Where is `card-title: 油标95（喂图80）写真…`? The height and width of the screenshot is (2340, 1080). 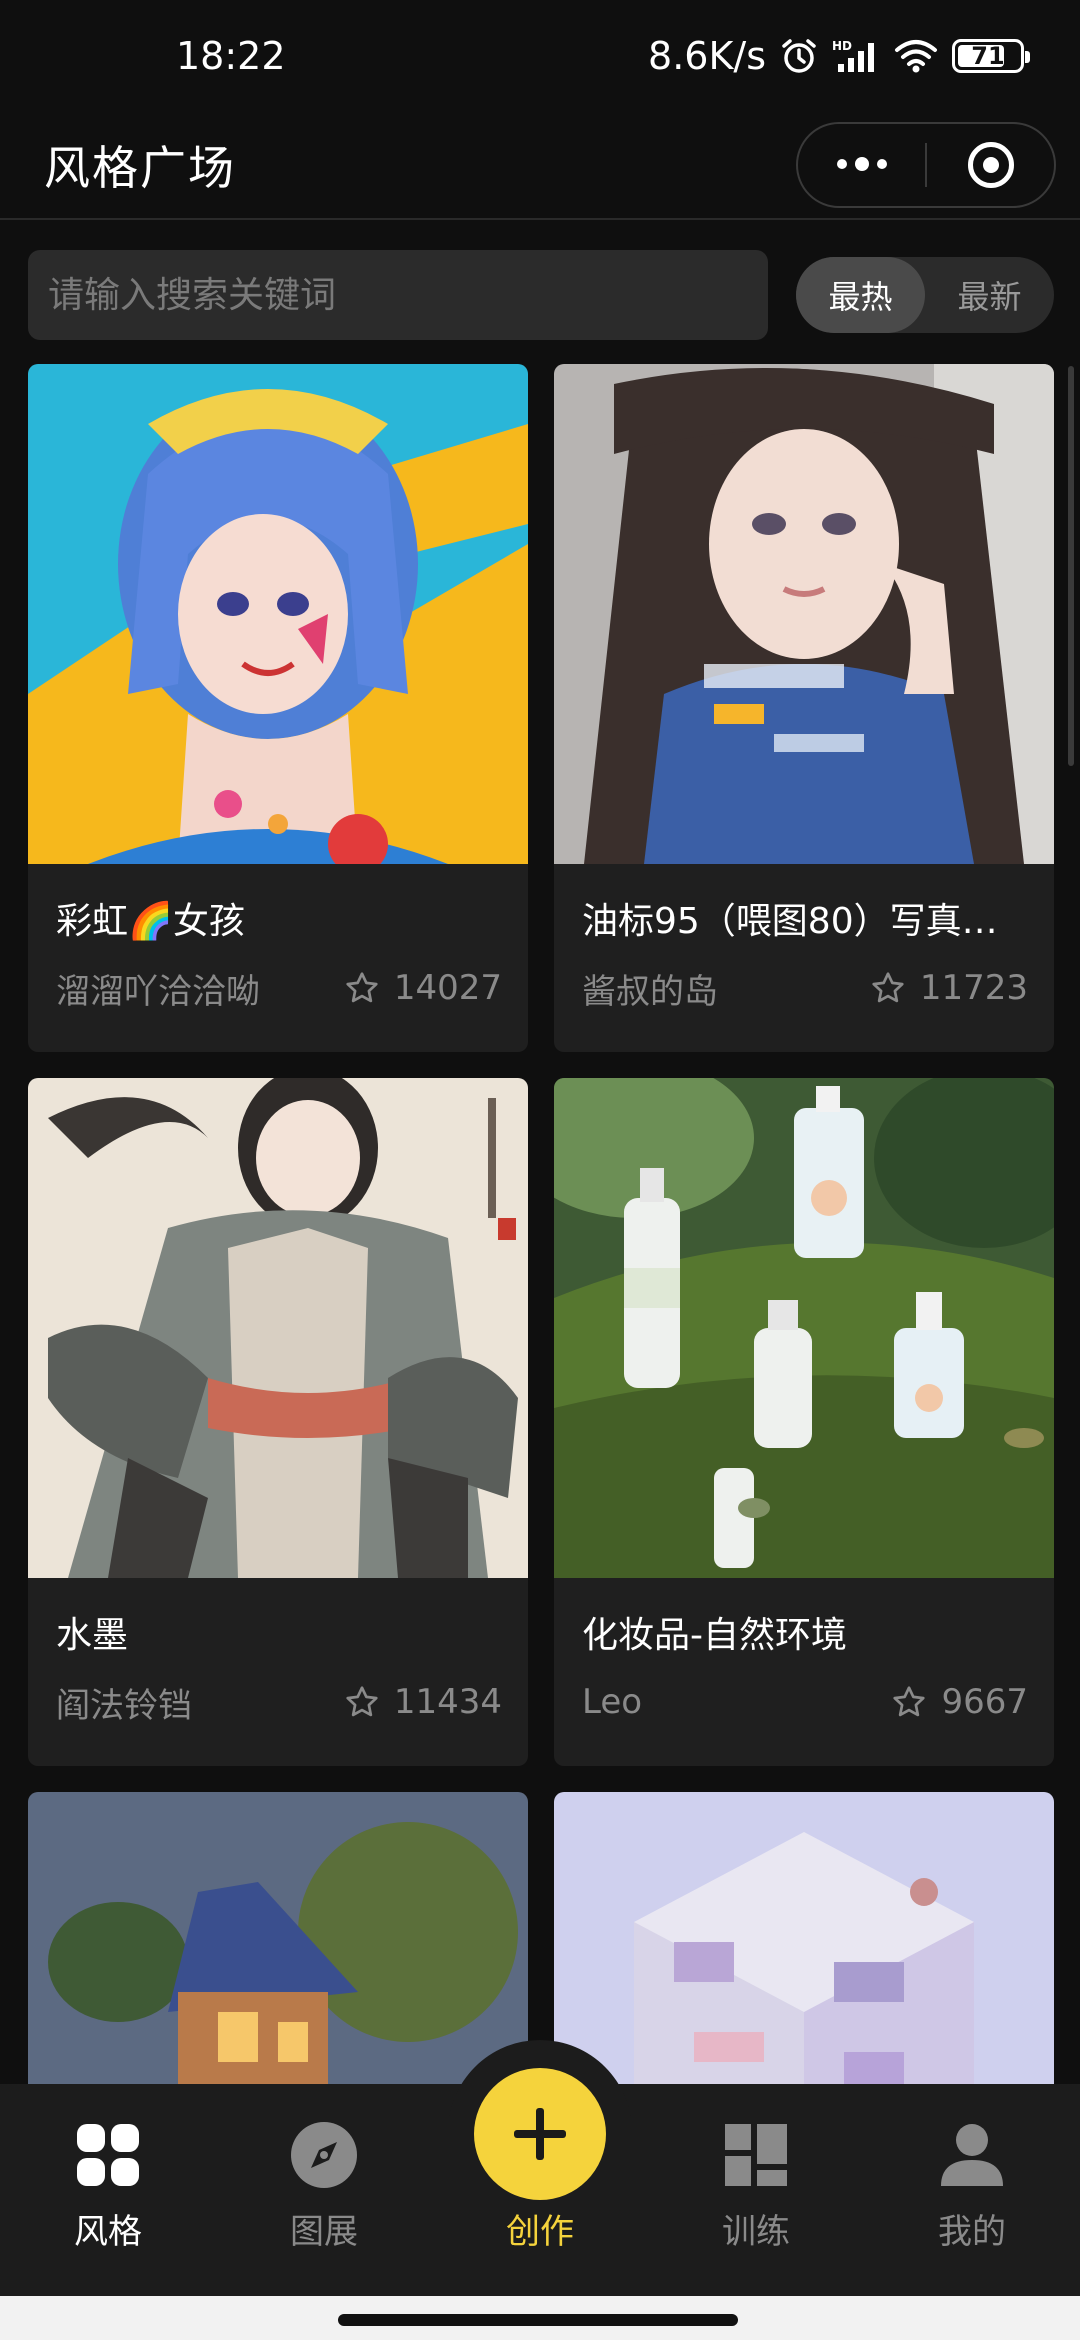 card-title: 油标95（喂图80）写真… is located at coordinates (790, 921).